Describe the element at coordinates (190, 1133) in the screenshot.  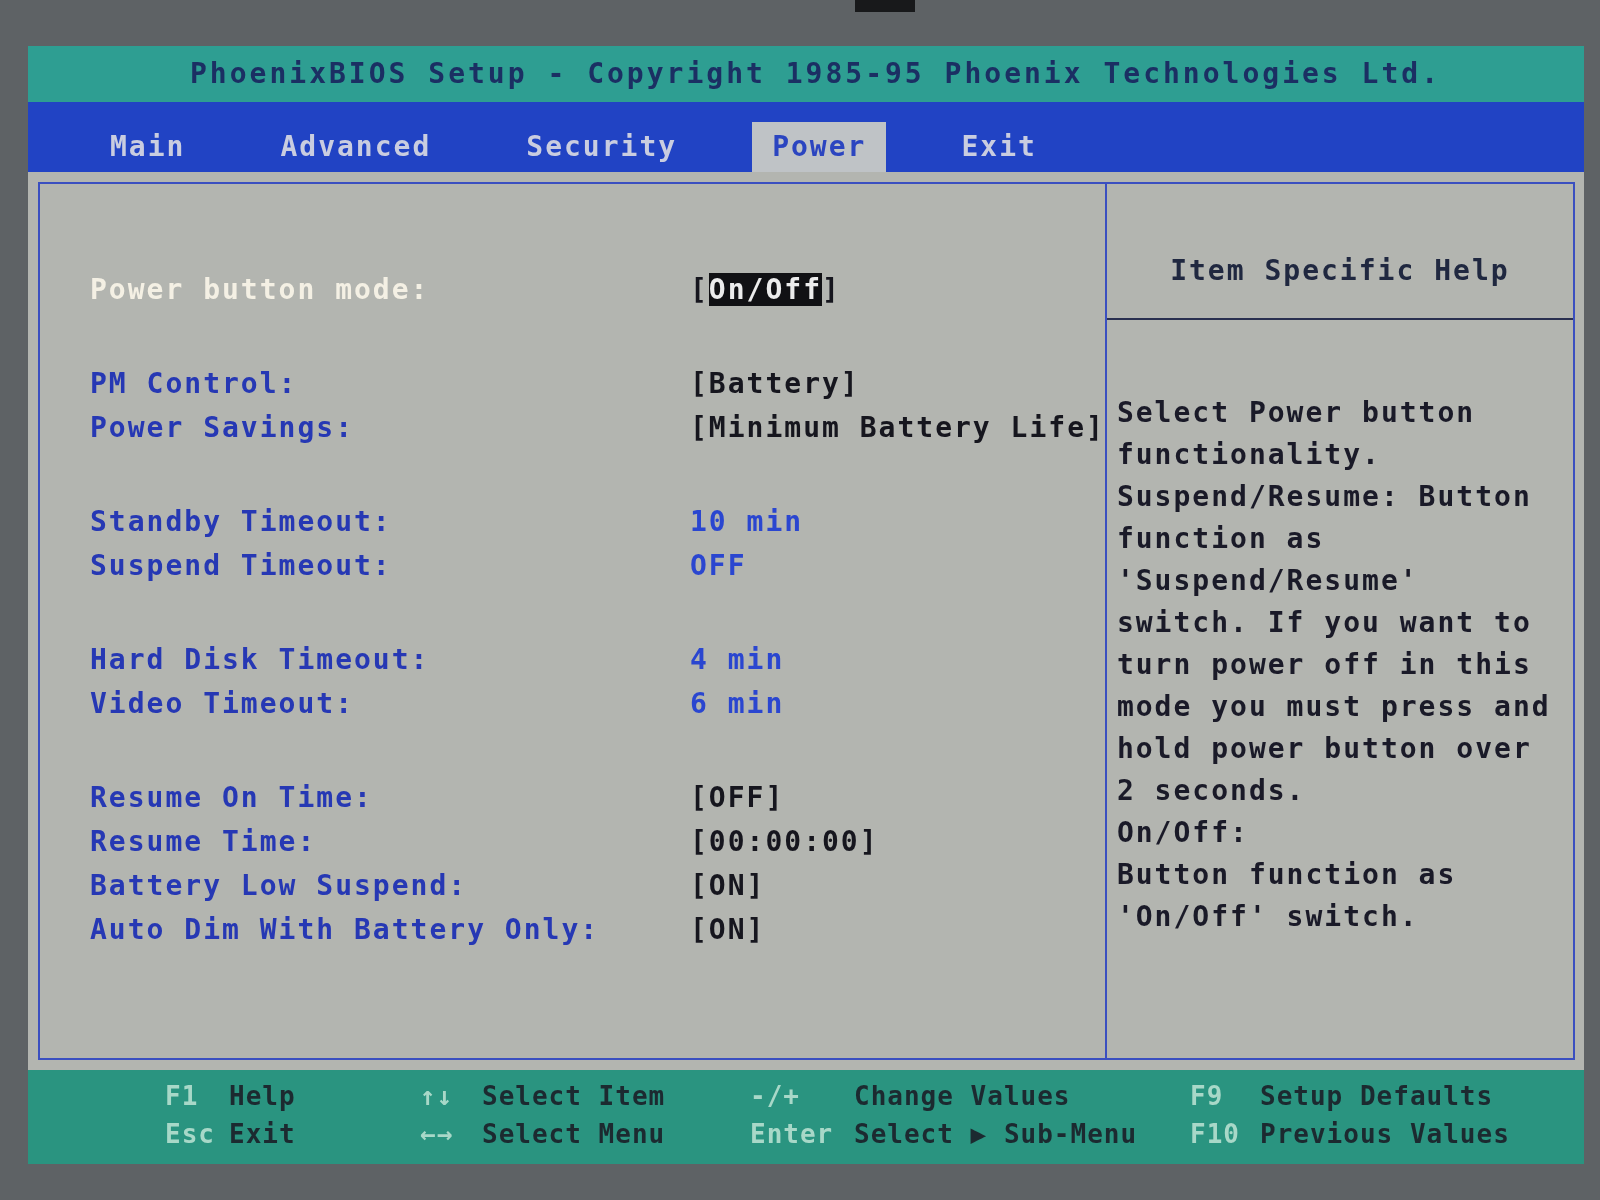
I see `shortcut-key: Esc` at that location.